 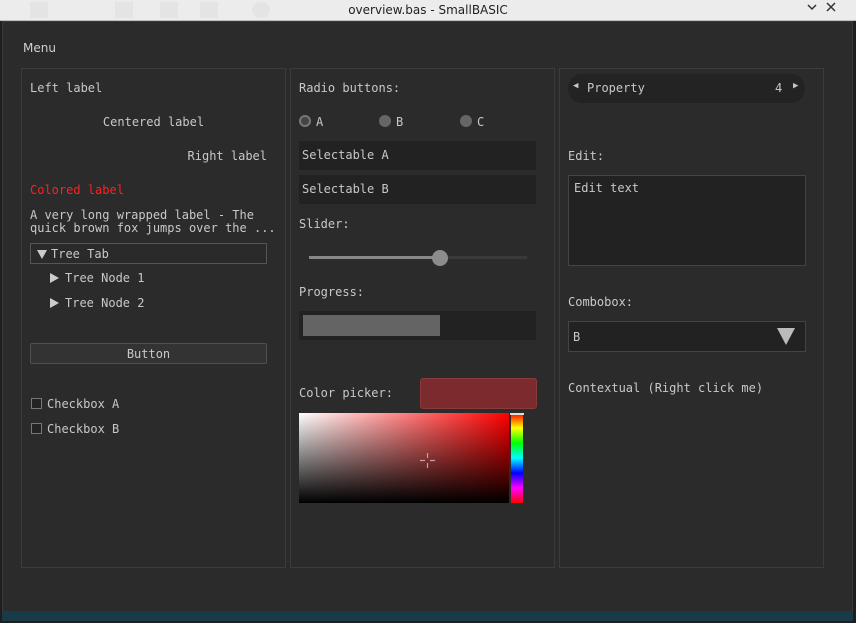 I want to click on radio-label: B, so click(x=400, y=122).